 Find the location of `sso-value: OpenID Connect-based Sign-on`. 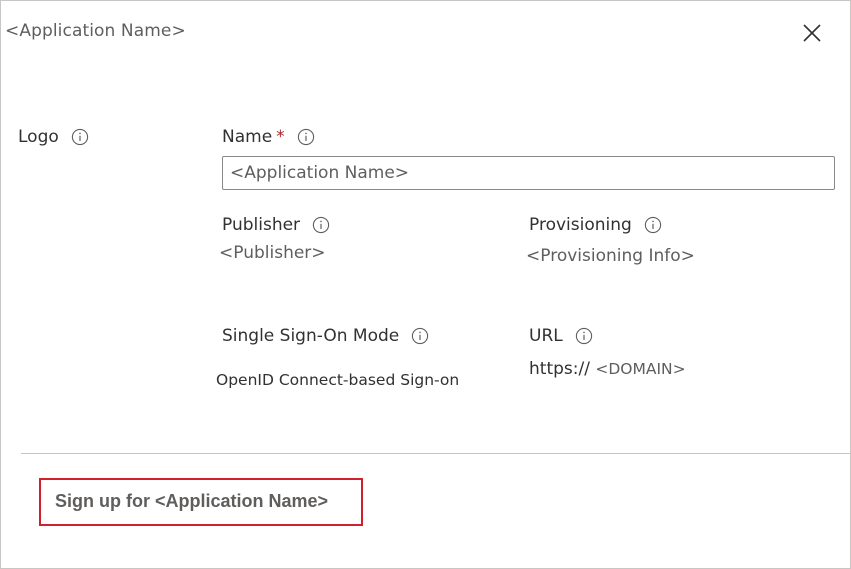

sso-value: OpenID Connect-based Sign-on is located at coordinates (338, 380).